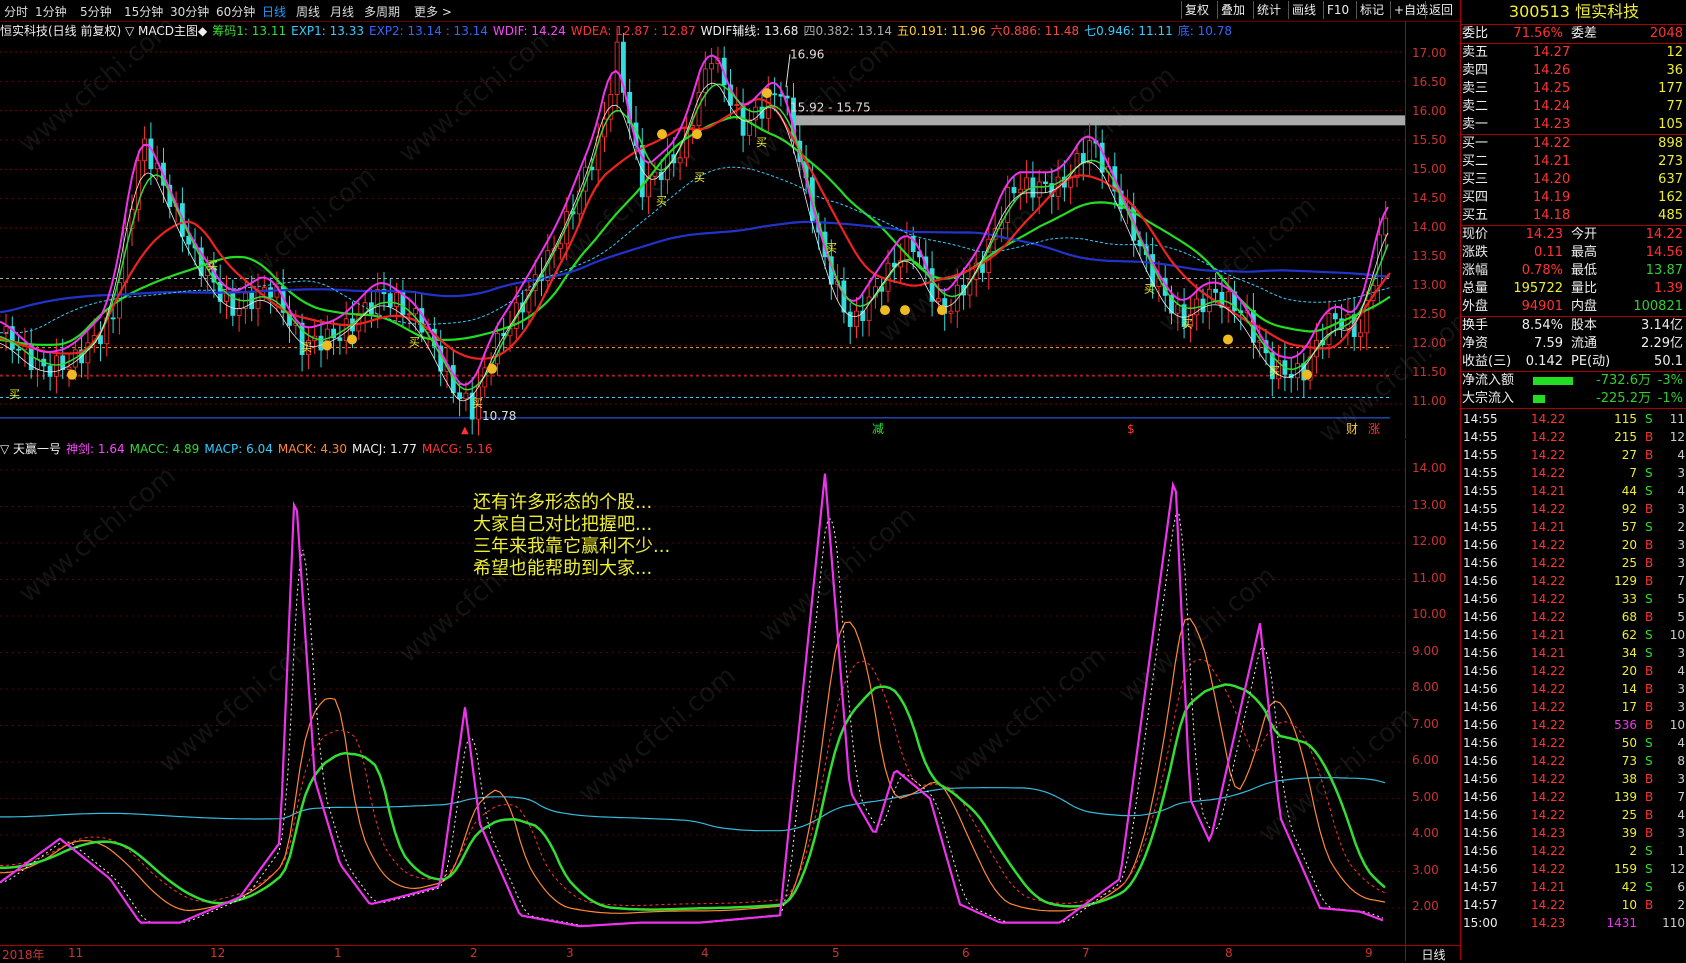 This screenshot has width=1686, height=963. I want to click on toolbar-button: 画线, so click(1303, 10).